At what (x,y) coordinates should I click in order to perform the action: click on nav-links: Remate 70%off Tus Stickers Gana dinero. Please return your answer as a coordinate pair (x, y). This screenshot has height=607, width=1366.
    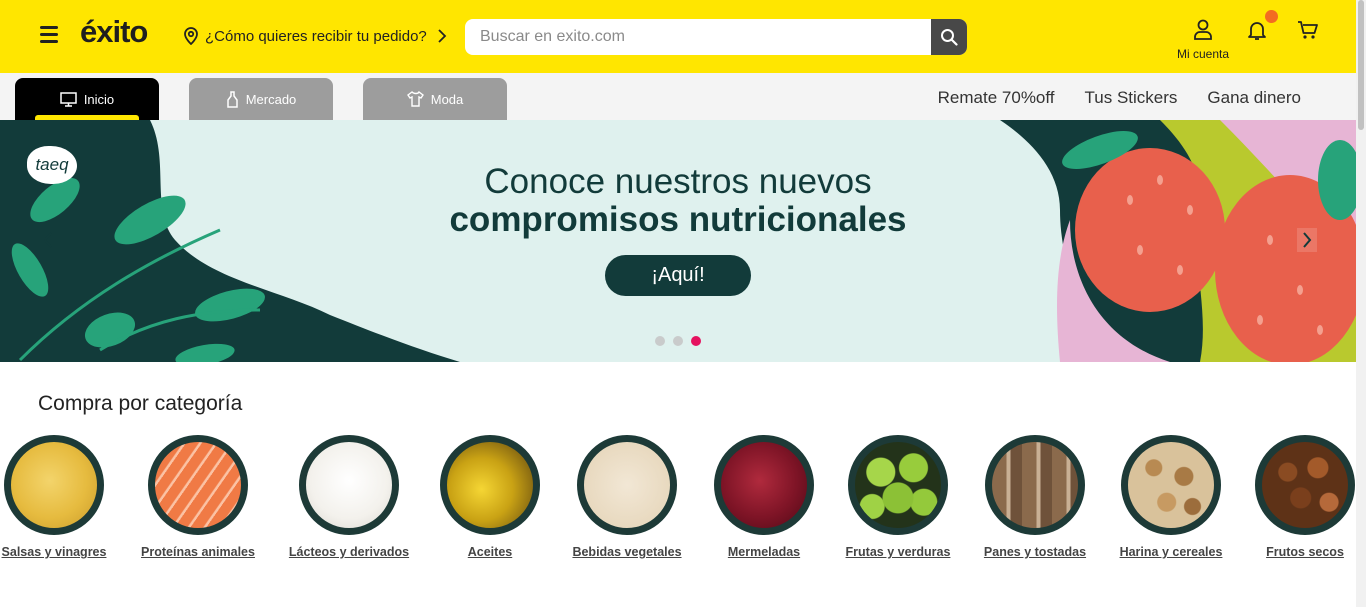
    Looking at the image, I should click on (1119, 98).